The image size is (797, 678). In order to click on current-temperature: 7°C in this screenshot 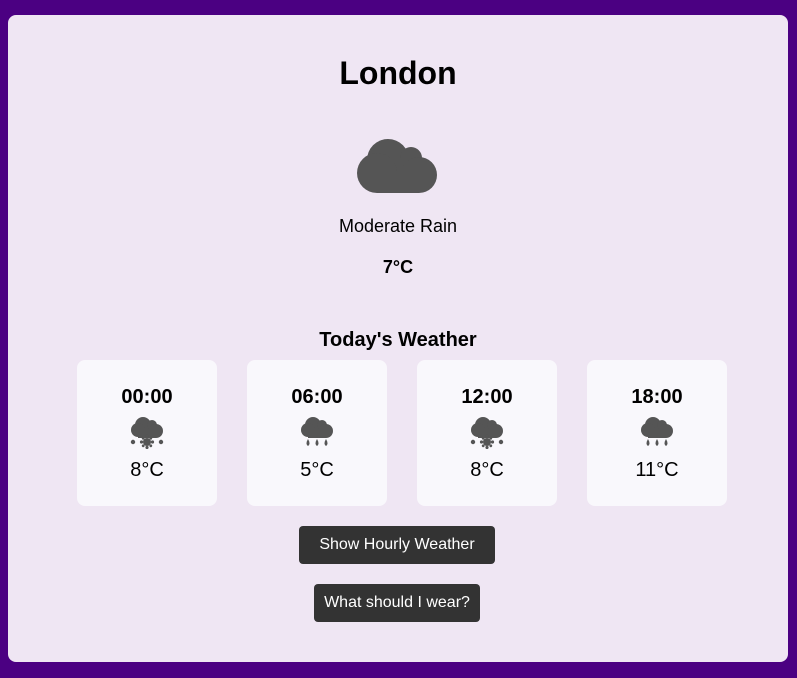, I will do `click(398, 267)`.